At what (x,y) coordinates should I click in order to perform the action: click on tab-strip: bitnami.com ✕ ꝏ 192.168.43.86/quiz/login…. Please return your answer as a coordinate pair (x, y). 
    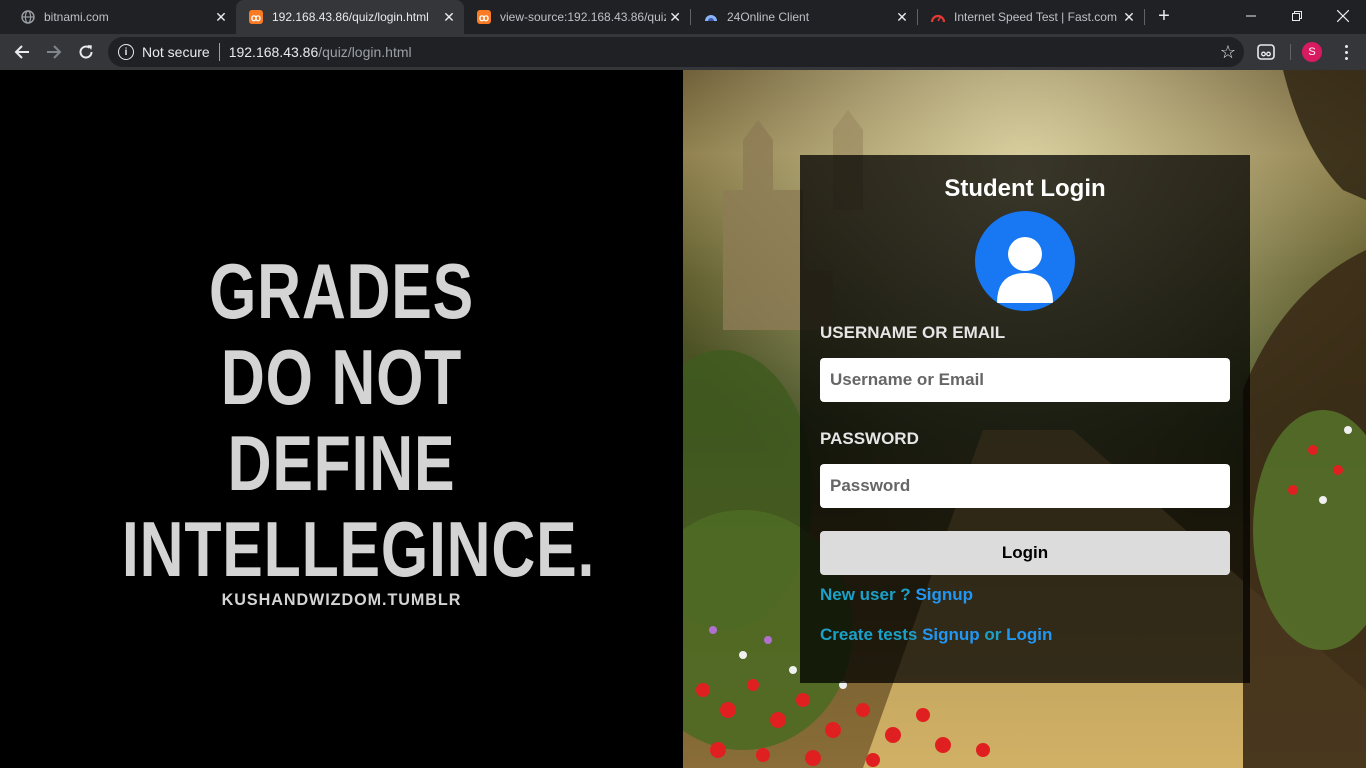
    Looking at the image, I should click on (683, 17).